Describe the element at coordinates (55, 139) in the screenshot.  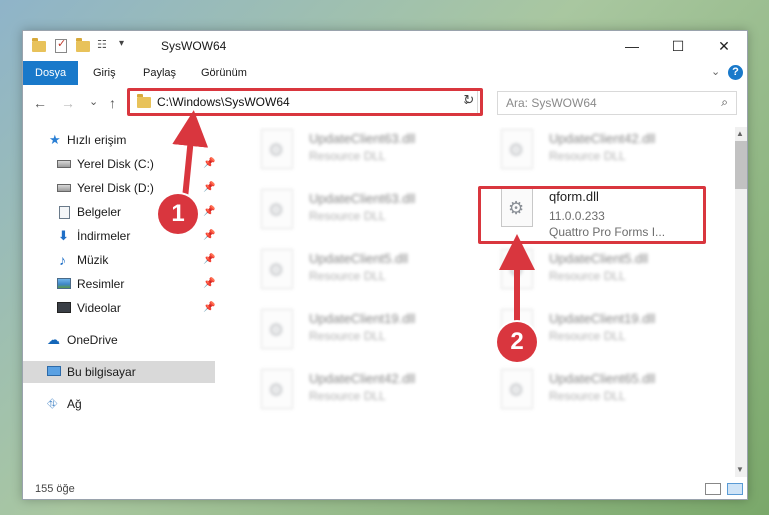
I see `star-icon: ★` at that location.